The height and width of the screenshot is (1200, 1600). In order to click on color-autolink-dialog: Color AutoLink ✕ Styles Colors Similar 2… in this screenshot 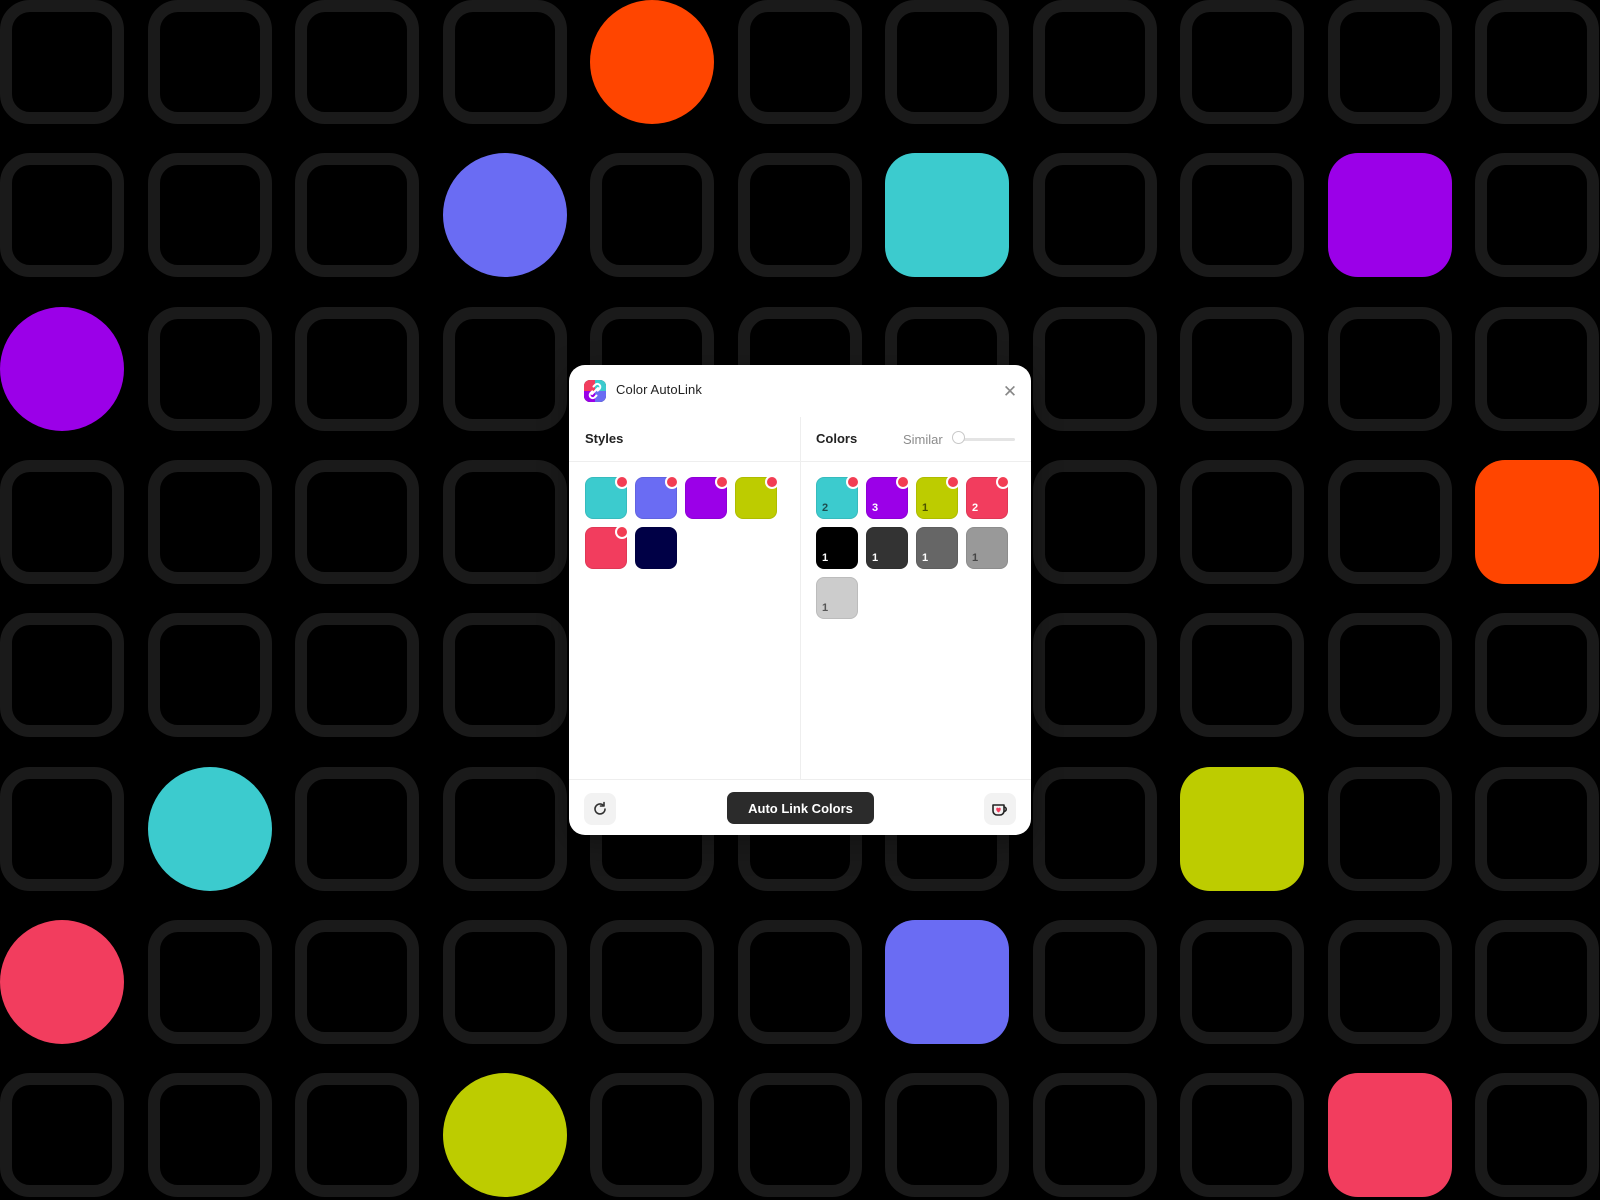, I will do `click(800, 600)`.